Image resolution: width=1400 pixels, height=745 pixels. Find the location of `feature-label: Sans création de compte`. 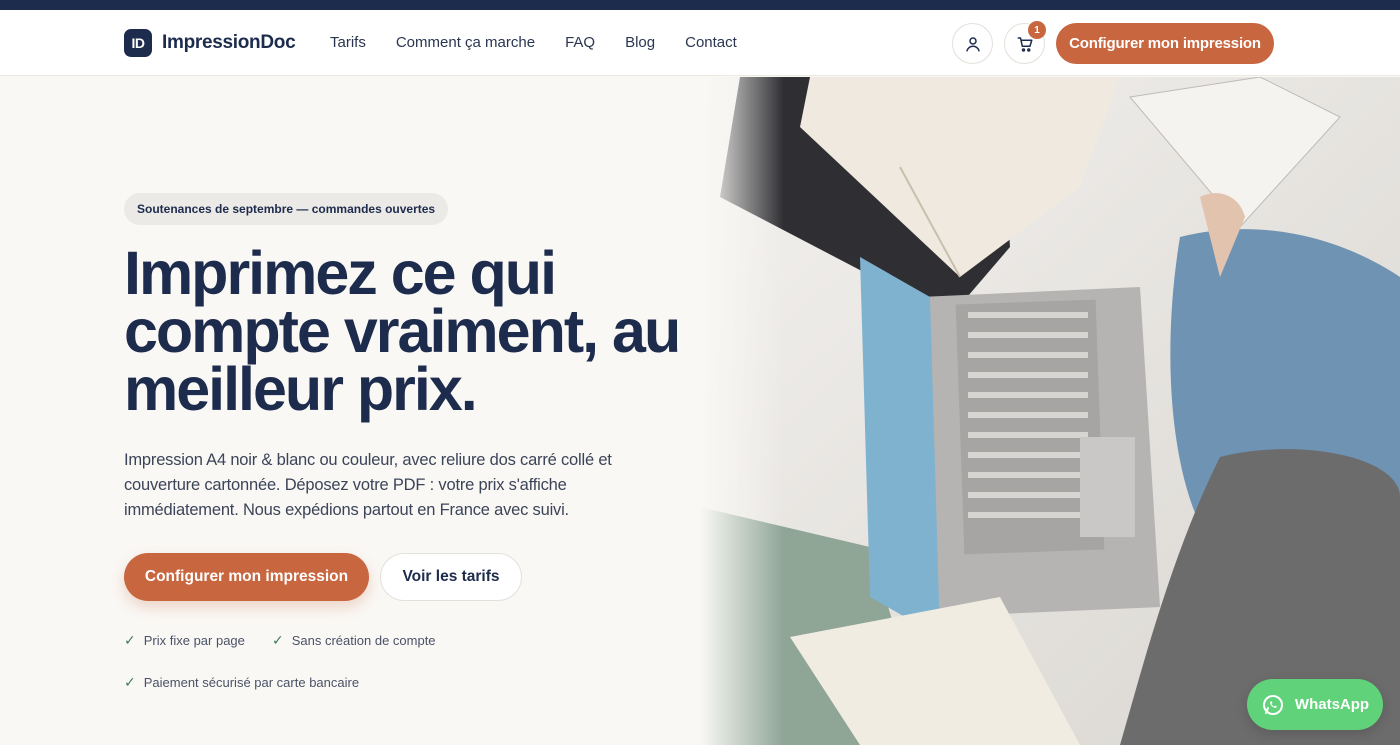

feature-label: Sans création de compte is located at coordinates (363, 640).